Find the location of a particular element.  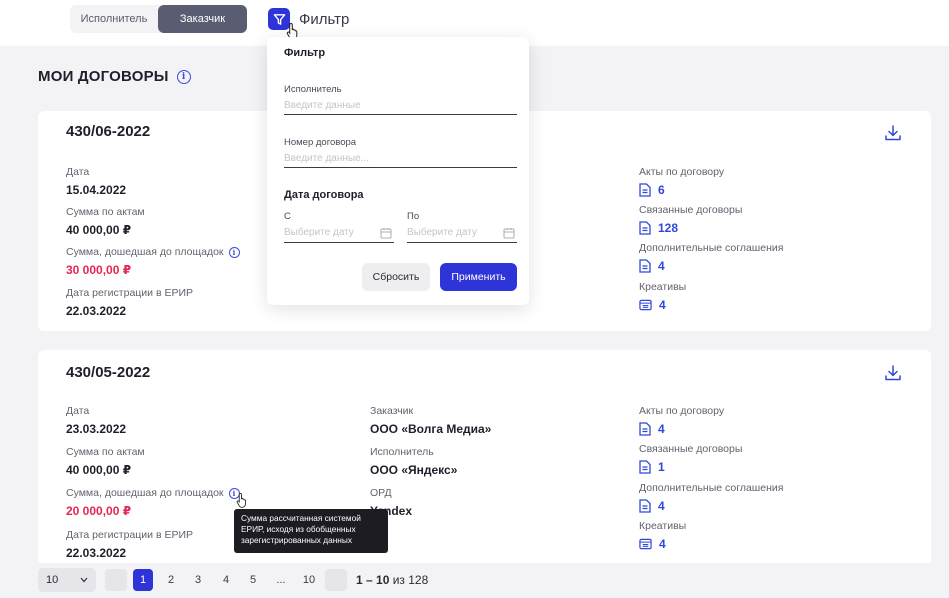

contract-number: 430/06-2022 is located at coordinates (108, 131).